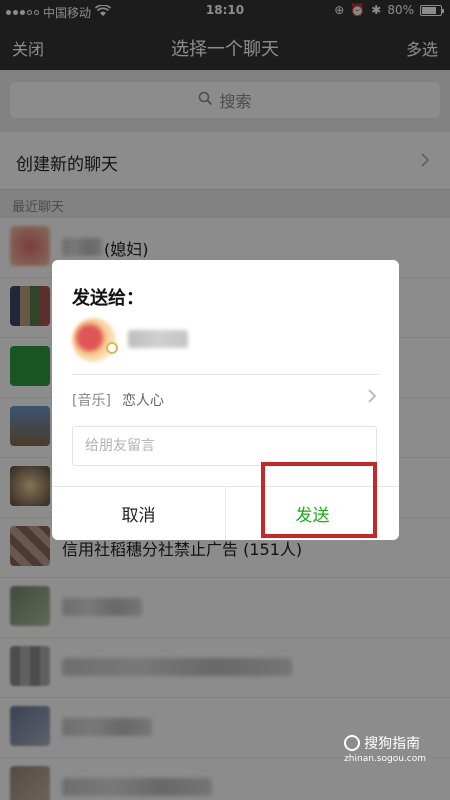  I want to click on recipient-badge-icon, so click(112, 348).